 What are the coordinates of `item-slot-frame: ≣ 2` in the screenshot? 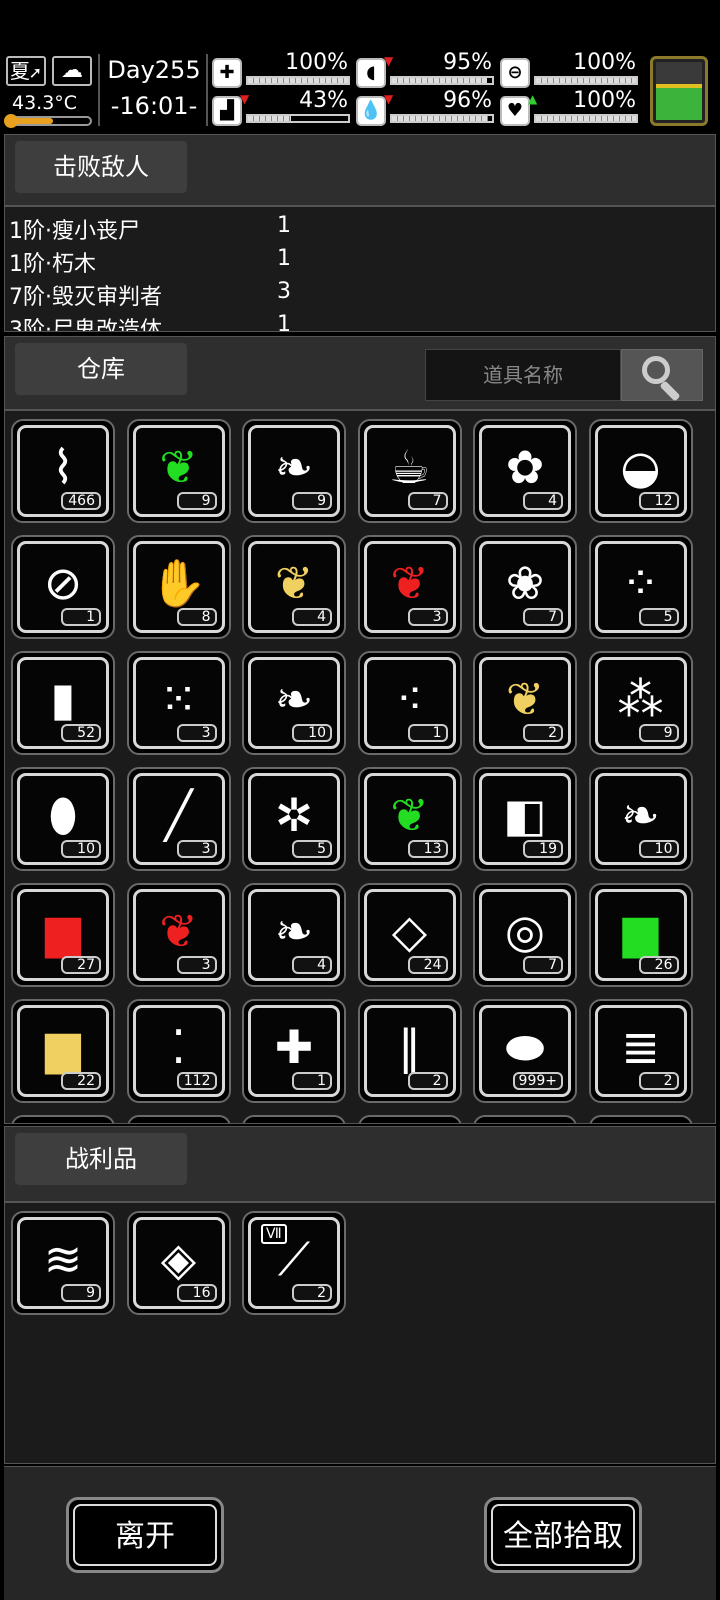 It's located at (640, 1051).